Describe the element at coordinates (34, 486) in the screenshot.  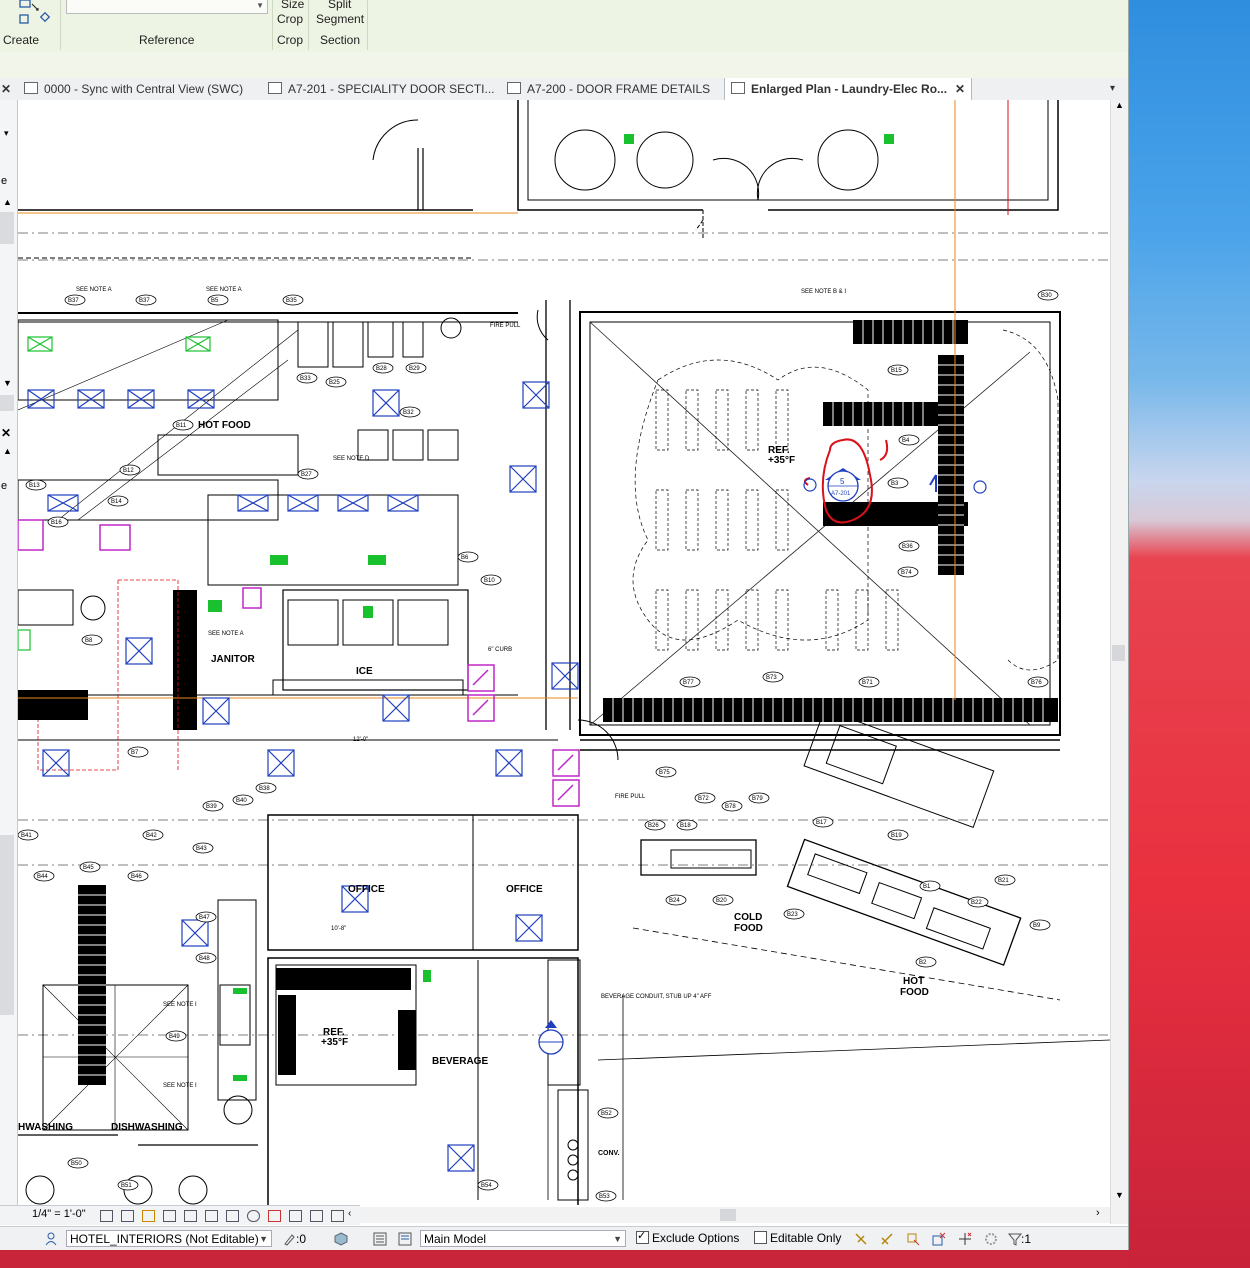
I see `equipment-tag: B13` at that location.